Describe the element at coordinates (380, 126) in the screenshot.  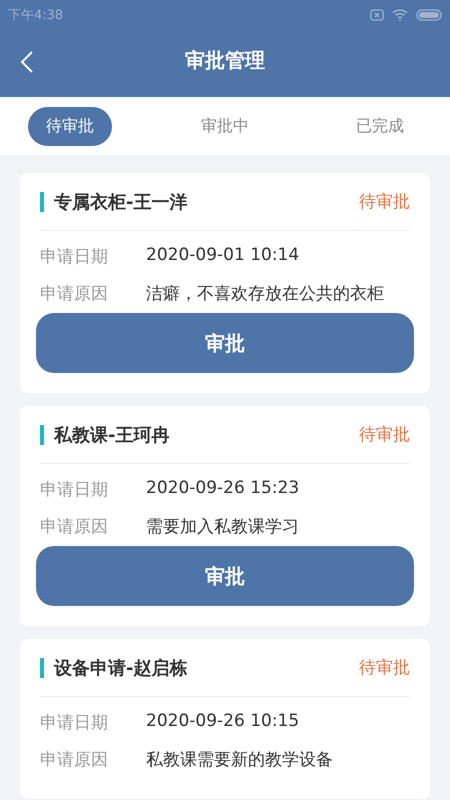
I see `tab: 已完成` at that location.